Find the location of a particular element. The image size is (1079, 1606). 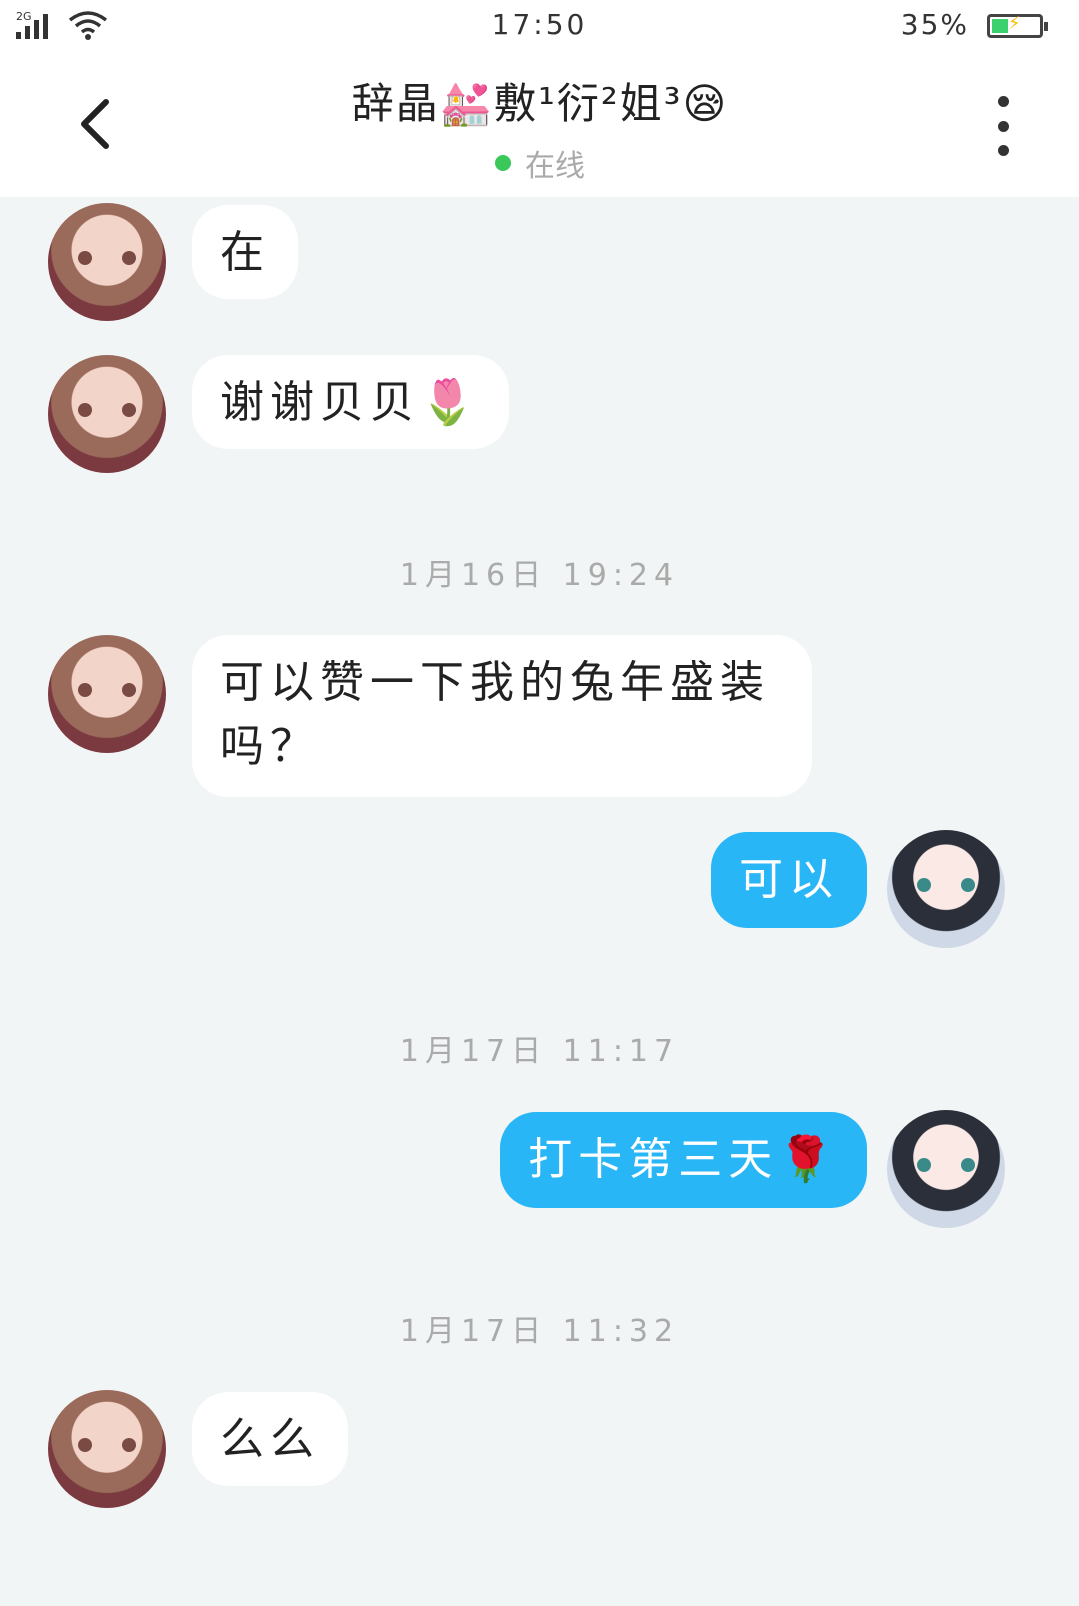

online-dot-icon is located at coordinates (503, 163).